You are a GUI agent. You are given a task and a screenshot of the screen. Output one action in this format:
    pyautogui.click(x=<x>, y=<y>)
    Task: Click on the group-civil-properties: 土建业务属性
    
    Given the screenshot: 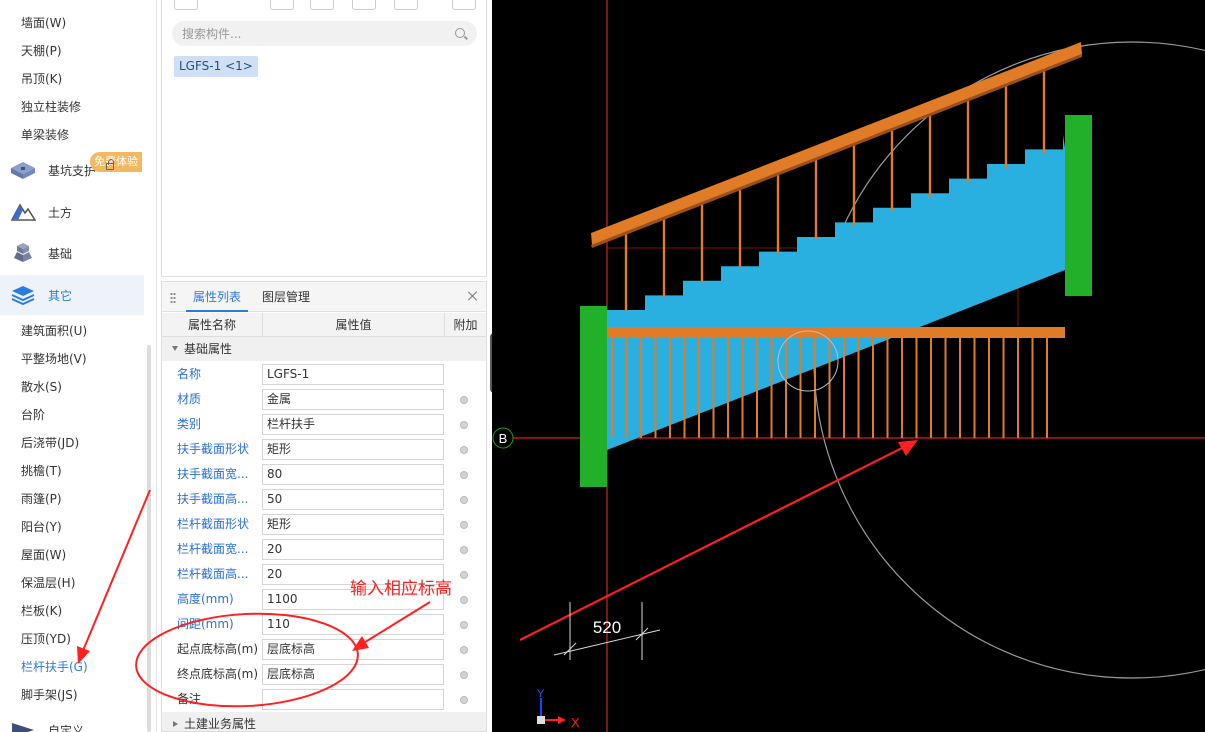 What is the action you would take?
    pyautogui.click(x=324, y=721)
    